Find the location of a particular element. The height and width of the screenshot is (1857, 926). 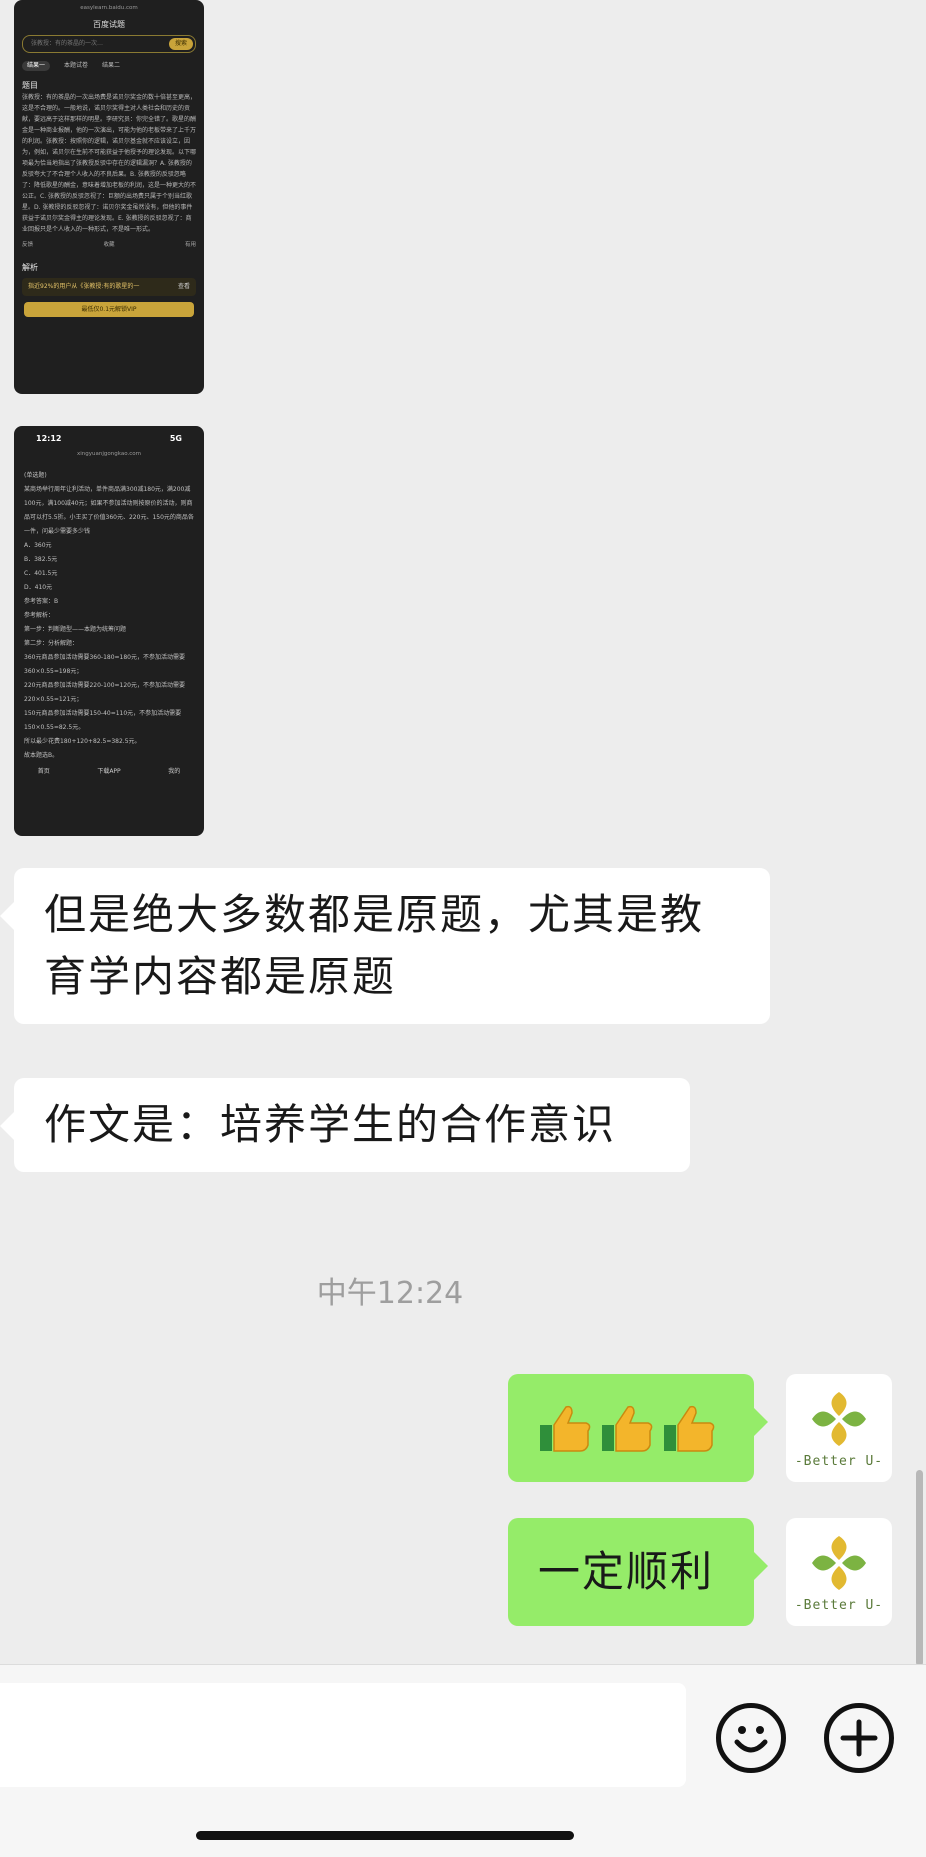

thumb-url: easylearn.baidu.com is located at coordinates (109, 8).